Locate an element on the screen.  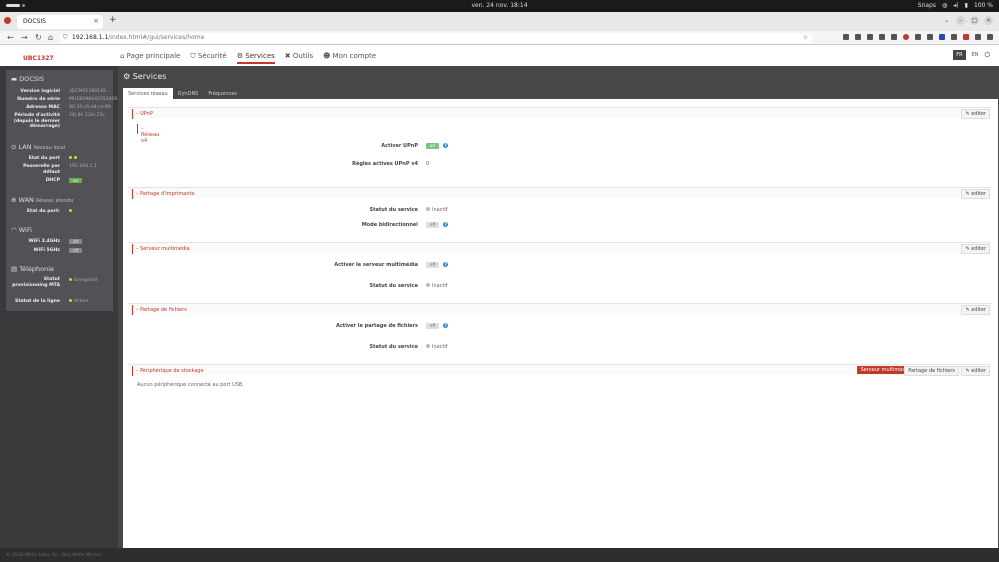
section-printer: – Partage d'imprimante ✎ editer is located at coordinates (559, 193).